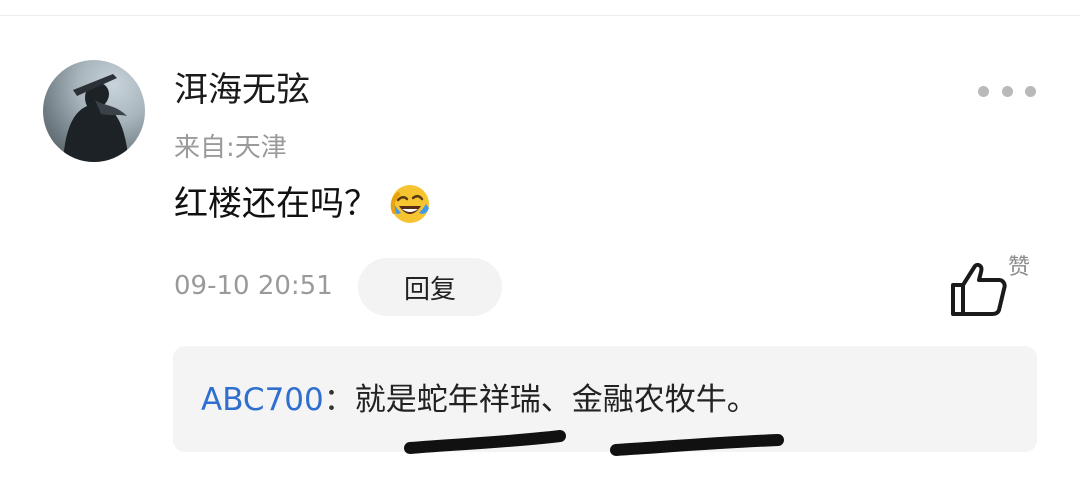 The image size is (1080, 496). I want to click on thumbs-up-icon, so click(979, 289).